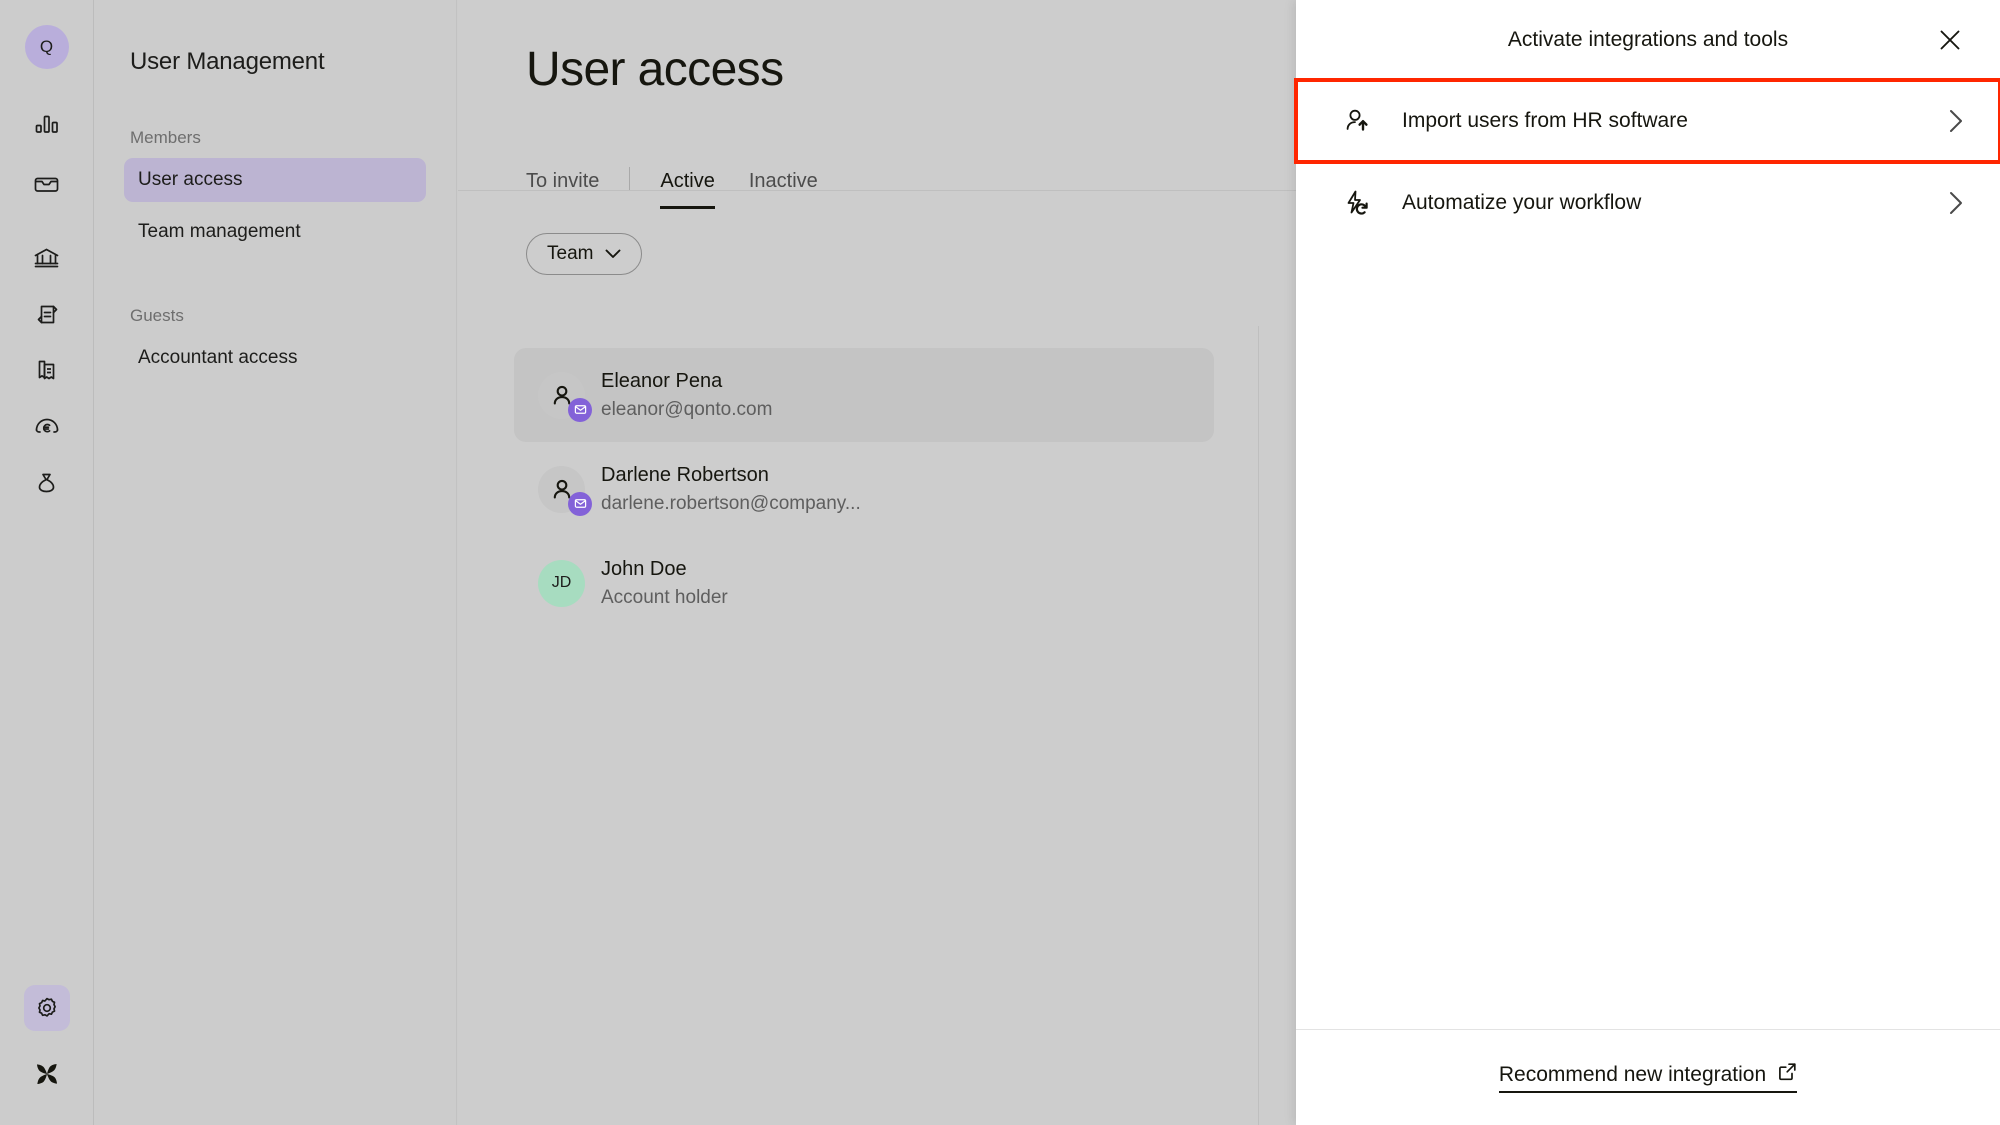  What do you see at coordinates (687, 181) in the screenshot?
I see `tab-label: Active` at bounding box center [687, 181].